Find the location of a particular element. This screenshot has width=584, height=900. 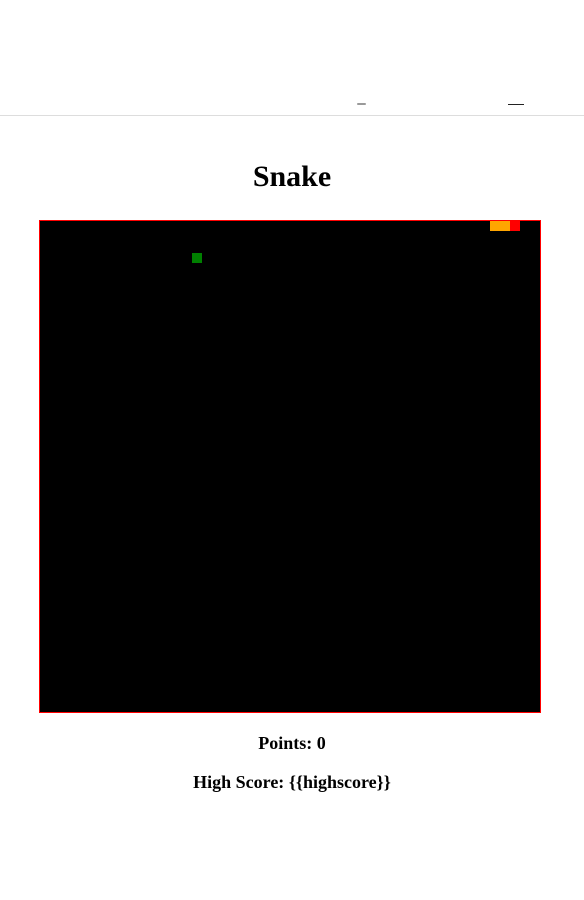

food-pellet is located at coordinates (197, 258).